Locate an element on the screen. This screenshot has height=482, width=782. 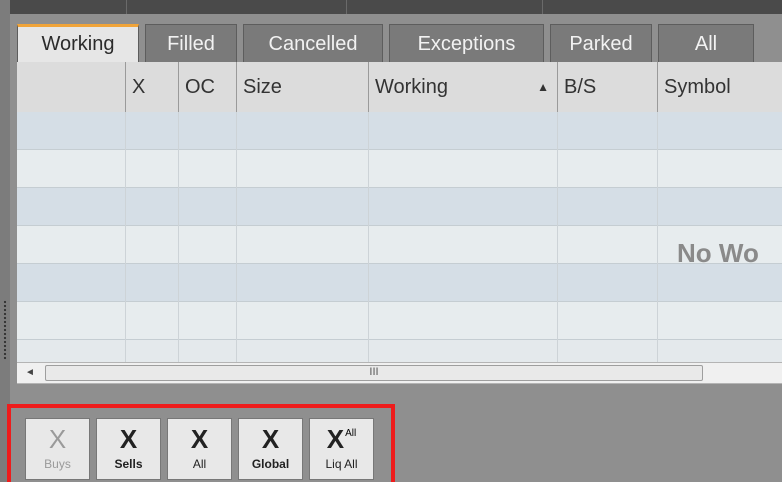
col-header-working-label: Working is located at coordinates (411, 87).